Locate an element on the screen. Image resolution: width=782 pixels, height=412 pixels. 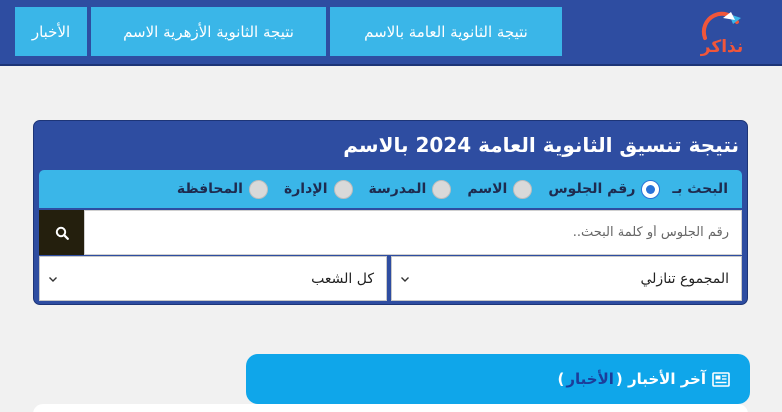
branch-select: كل الشعب is located at coordinates (213, 278).